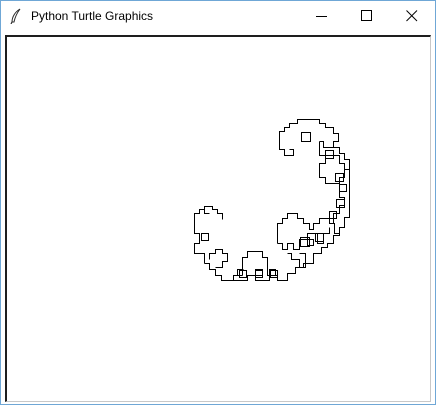  I want to click on minimize-button, so click(322, 16).